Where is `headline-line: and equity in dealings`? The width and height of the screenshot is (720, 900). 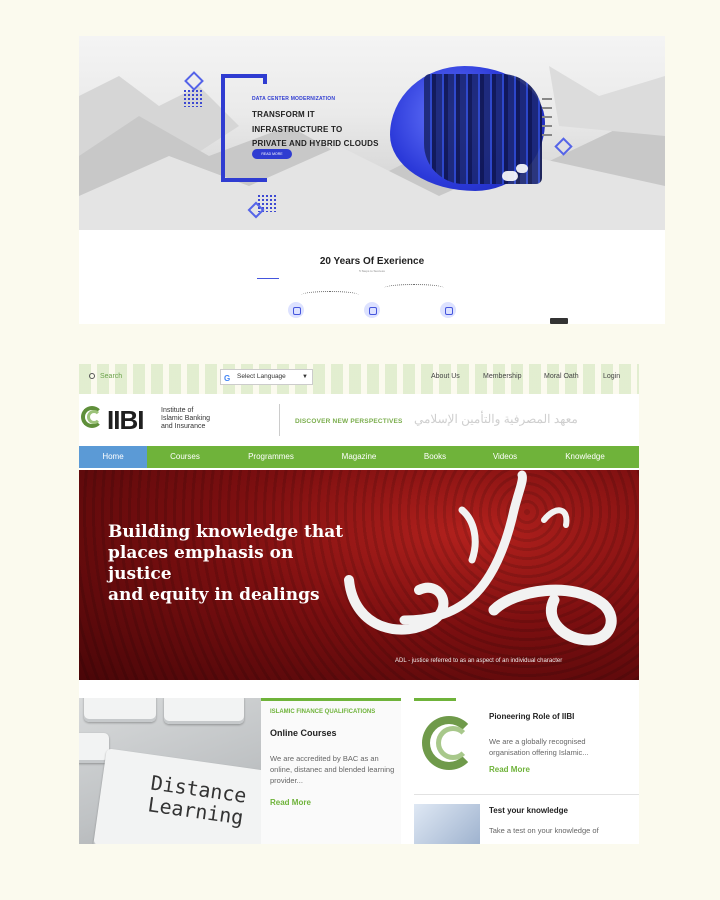 headline-line: and equity in dealings is located at coordinates (214, 595).